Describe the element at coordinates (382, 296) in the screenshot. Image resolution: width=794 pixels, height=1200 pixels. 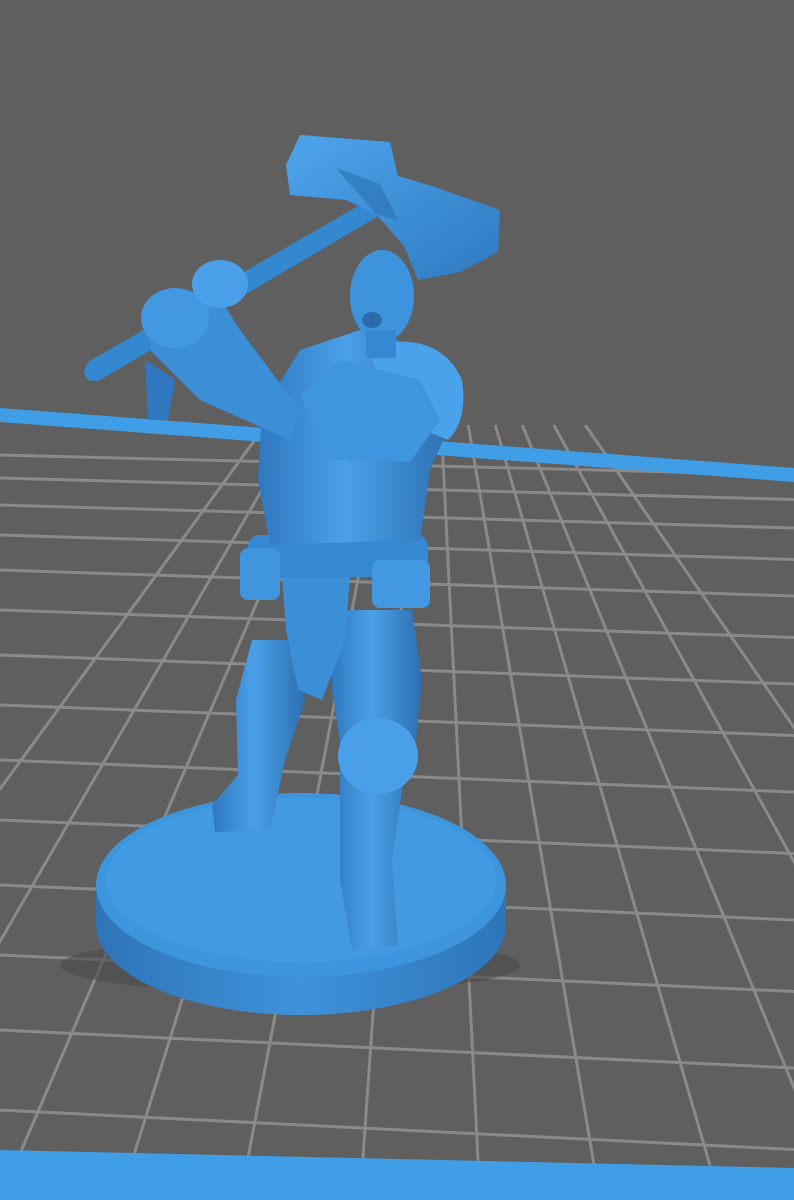
I see `head` at that location.